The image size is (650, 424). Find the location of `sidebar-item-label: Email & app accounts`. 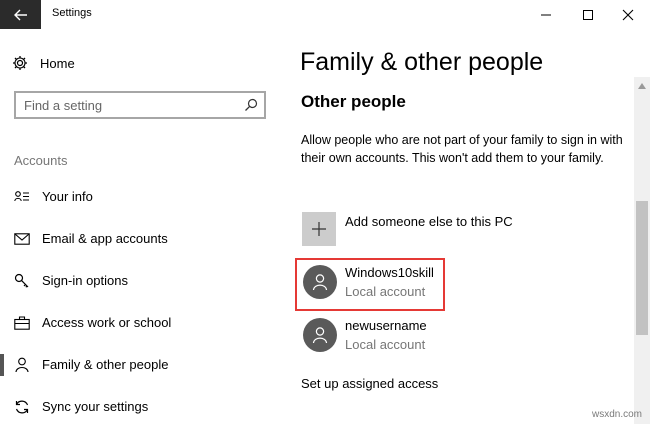

sidebar-item-label: Email & app accounts is located at coordinates (105, 238).